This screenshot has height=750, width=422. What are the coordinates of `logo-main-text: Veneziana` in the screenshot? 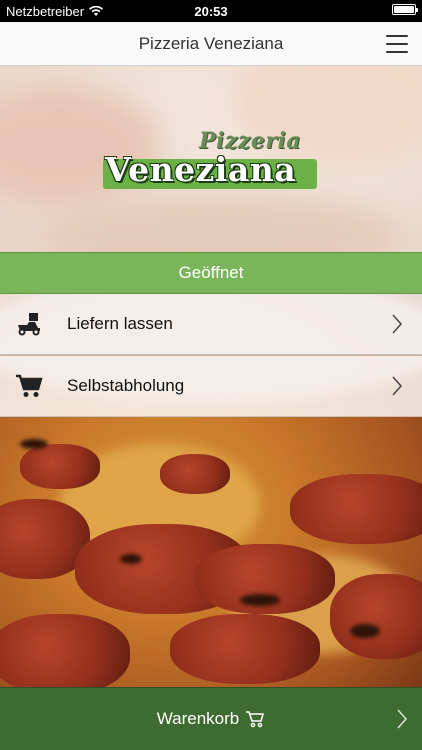 It's located at (201, 169).